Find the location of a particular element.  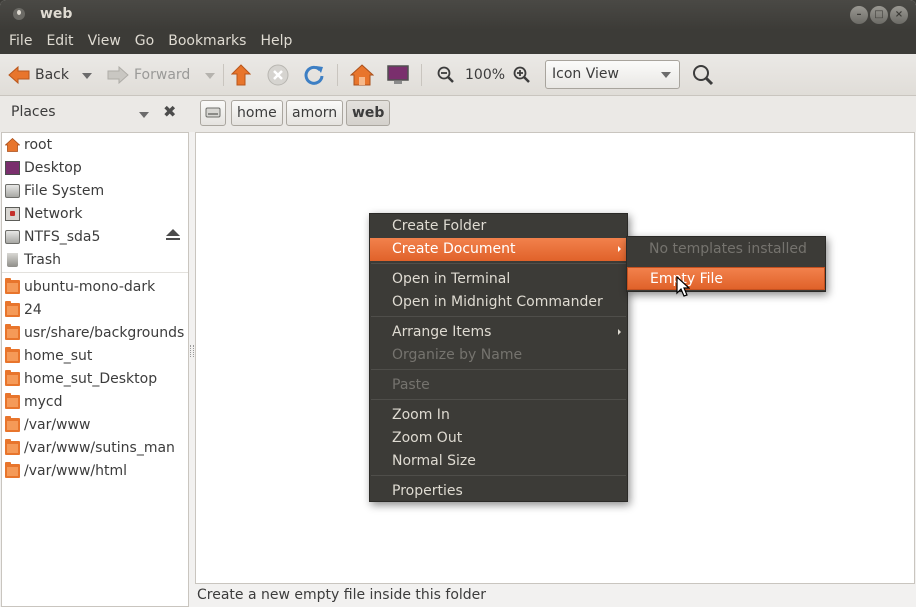

menu-item-create-document: Create Document is located at coordinates (498, 249).